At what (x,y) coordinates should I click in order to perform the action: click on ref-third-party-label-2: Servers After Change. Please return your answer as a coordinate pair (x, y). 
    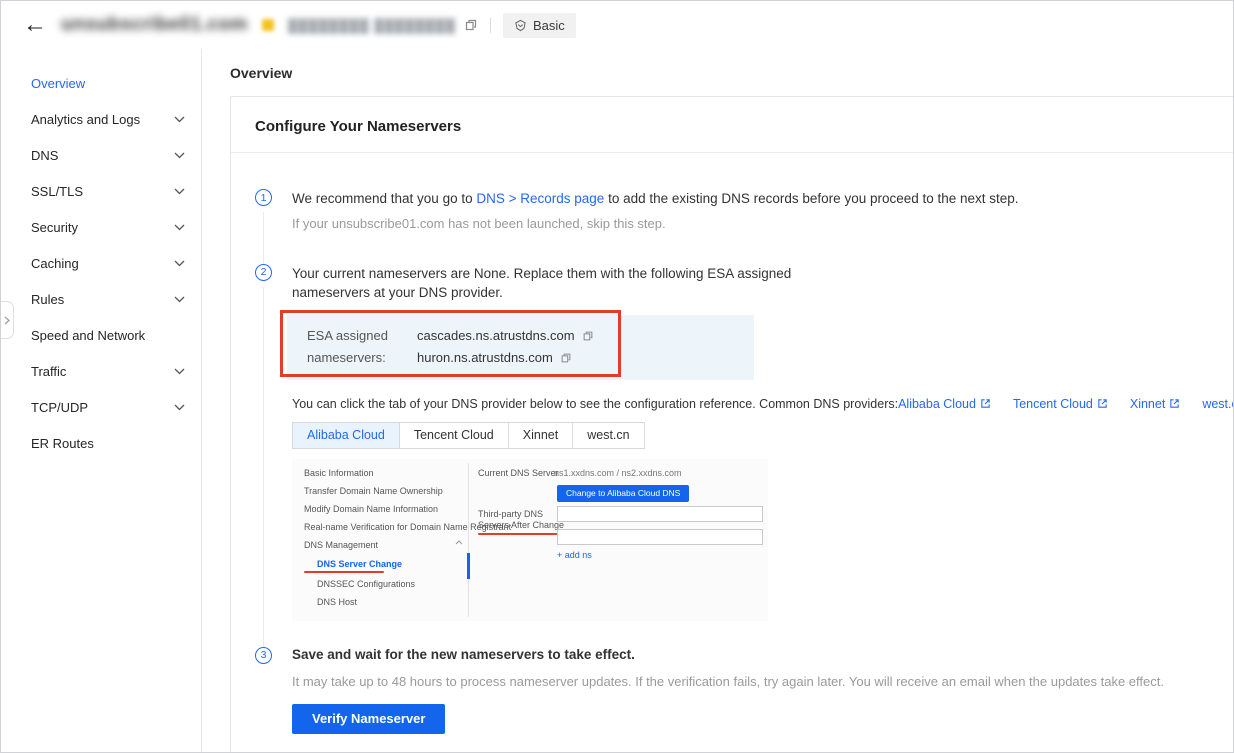
    Looking at the image, I should click on (521, 524).